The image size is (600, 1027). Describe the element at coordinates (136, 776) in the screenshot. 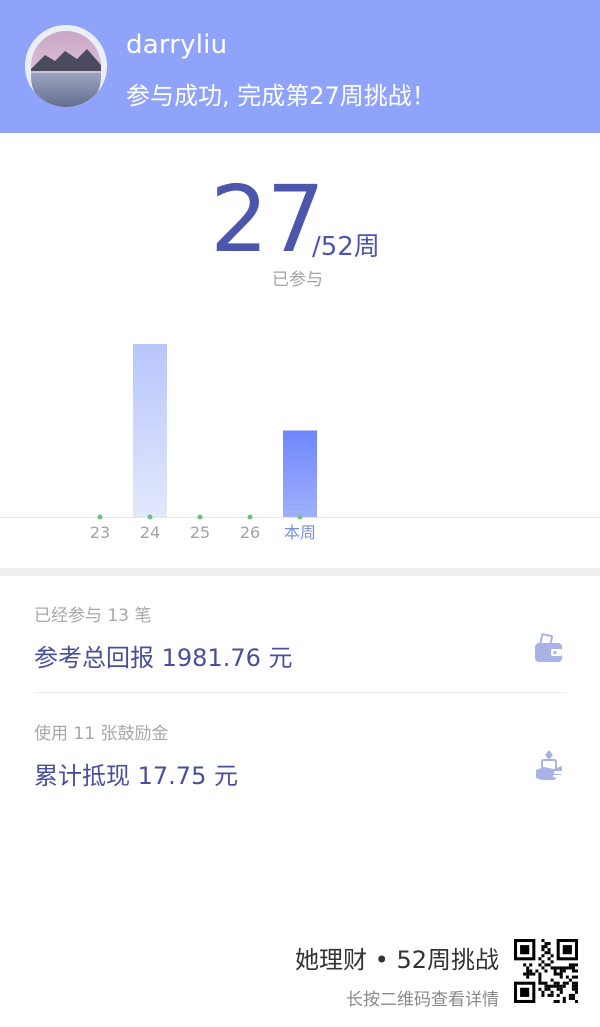

I see `cash-back-total: 累计抵现 17.75 元` at that location.